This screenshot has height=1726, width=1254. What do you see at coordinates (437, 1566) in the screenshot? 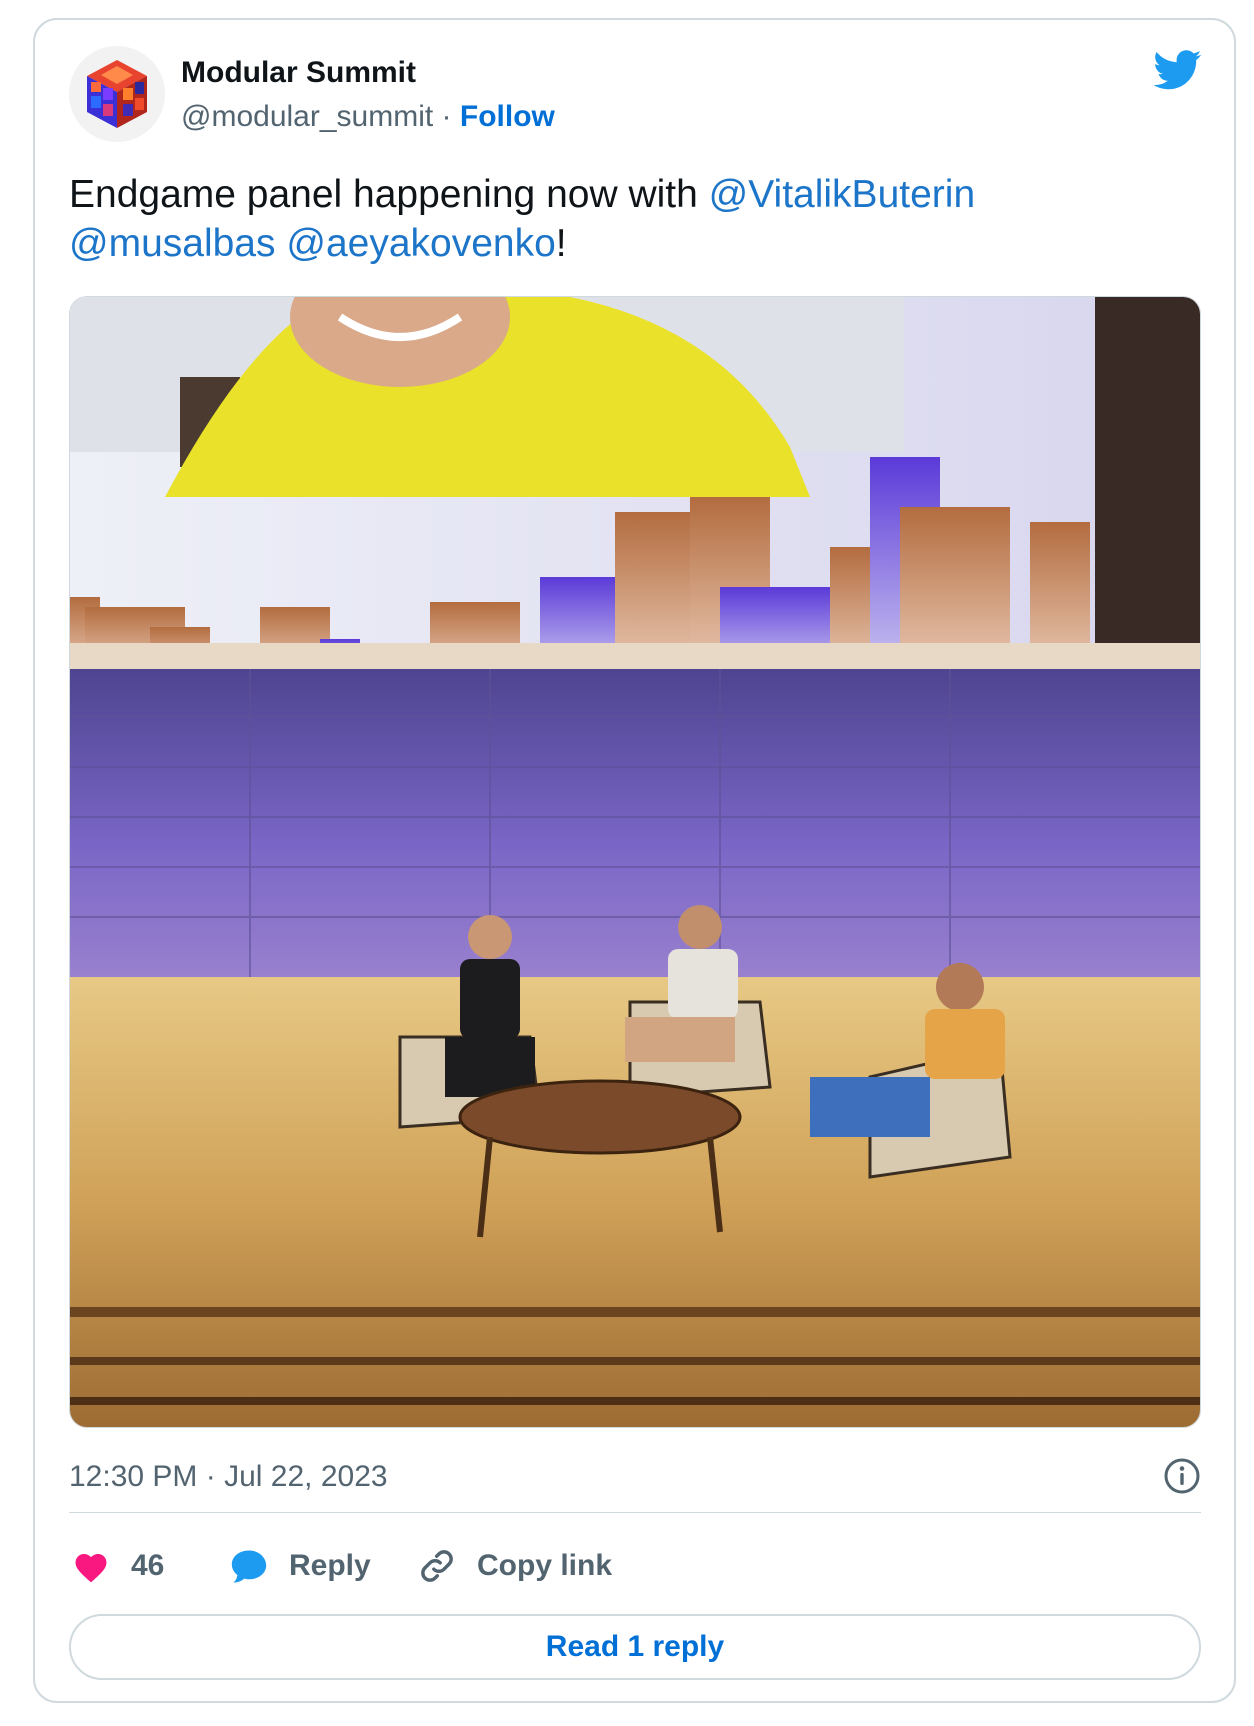
I see `link-icon` at bounding box center [437, 1566].